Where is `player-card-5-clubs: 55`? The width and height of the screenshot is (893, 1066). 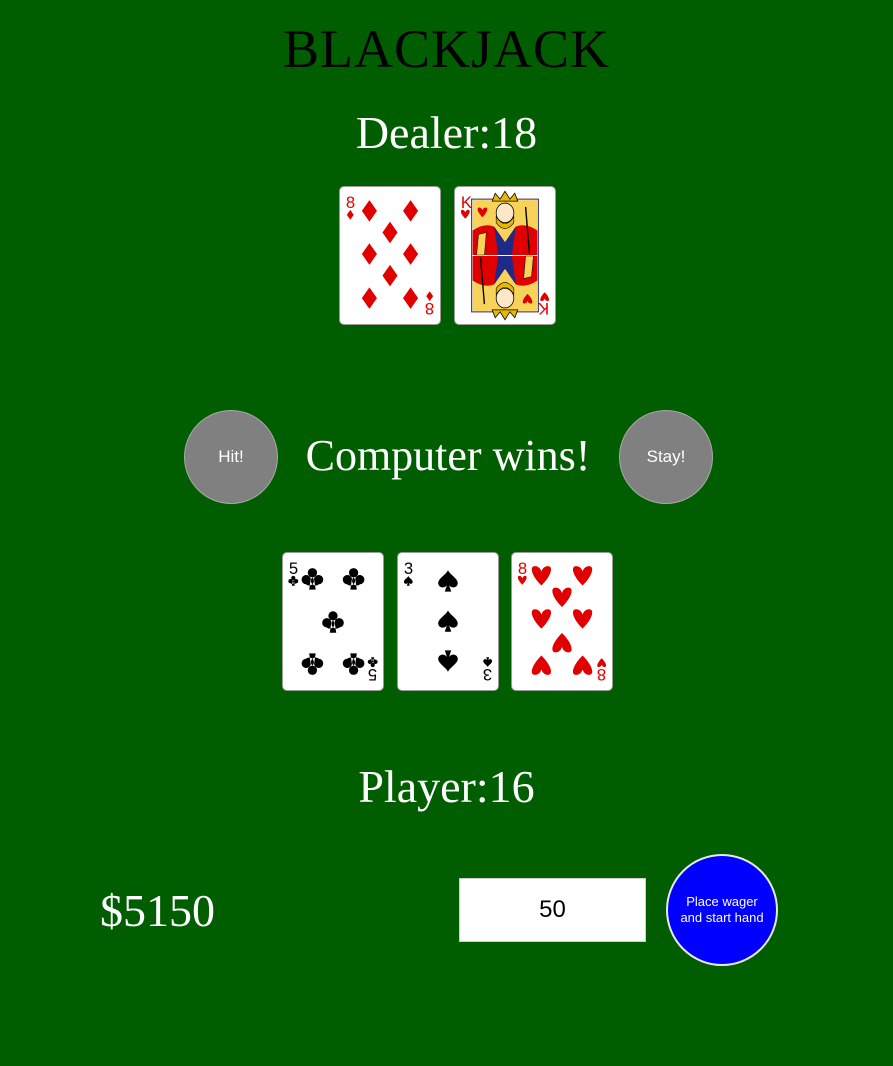
player-card-5-clubs: 55 is located at coordinates (333, 621).